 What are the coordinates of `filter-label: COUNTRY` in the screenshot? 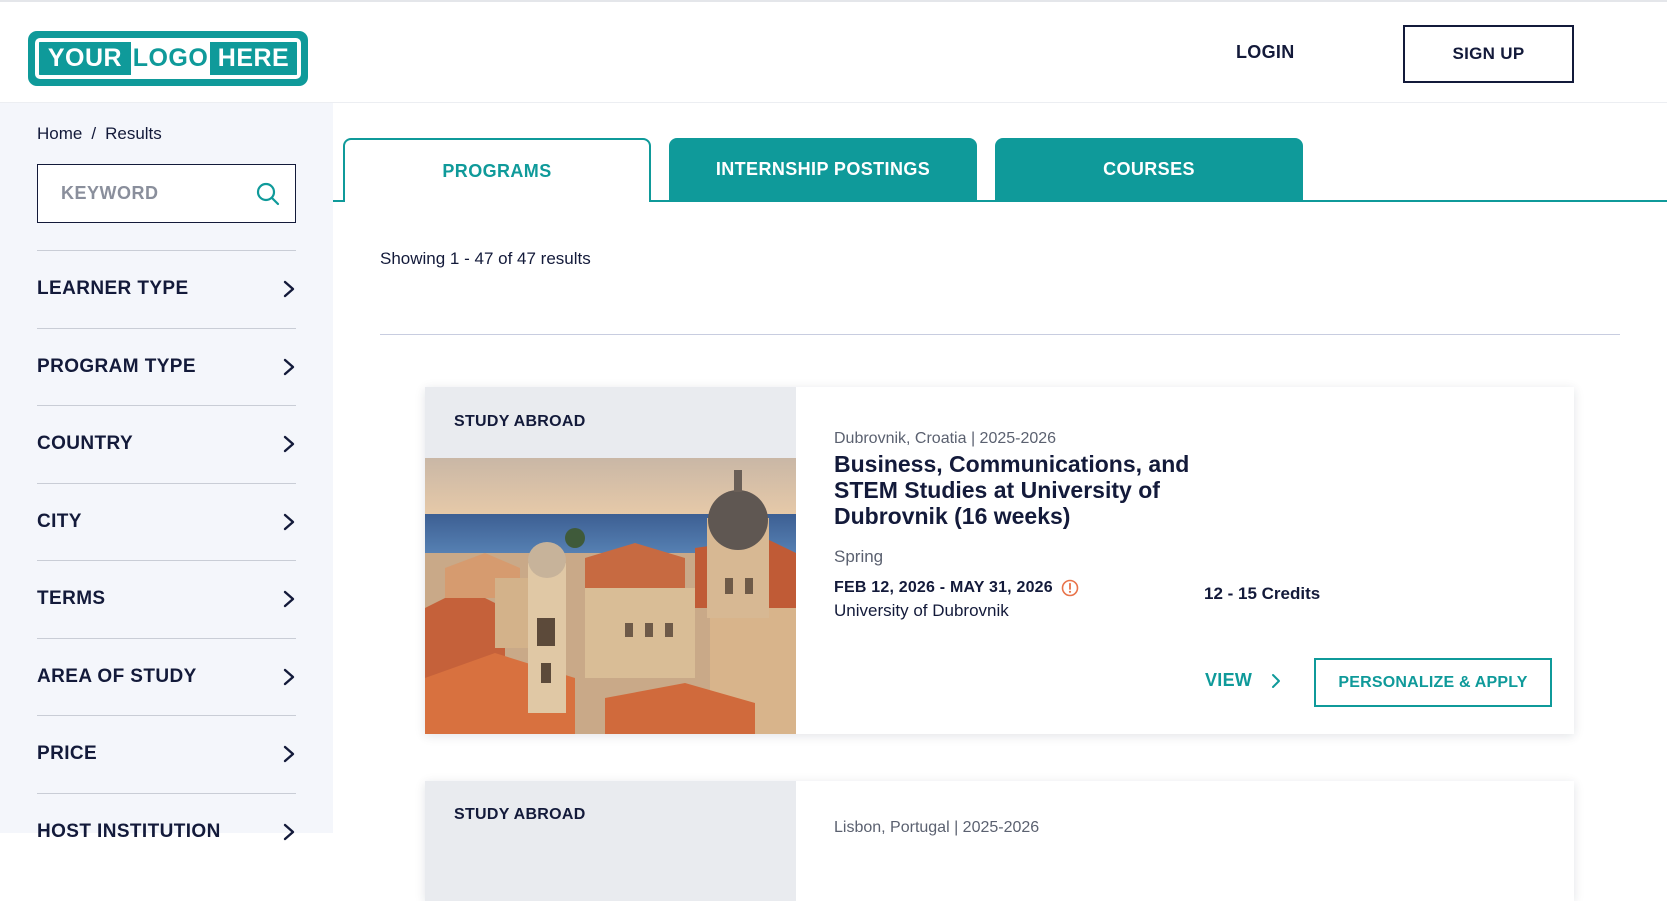 It's located at (85, 444).